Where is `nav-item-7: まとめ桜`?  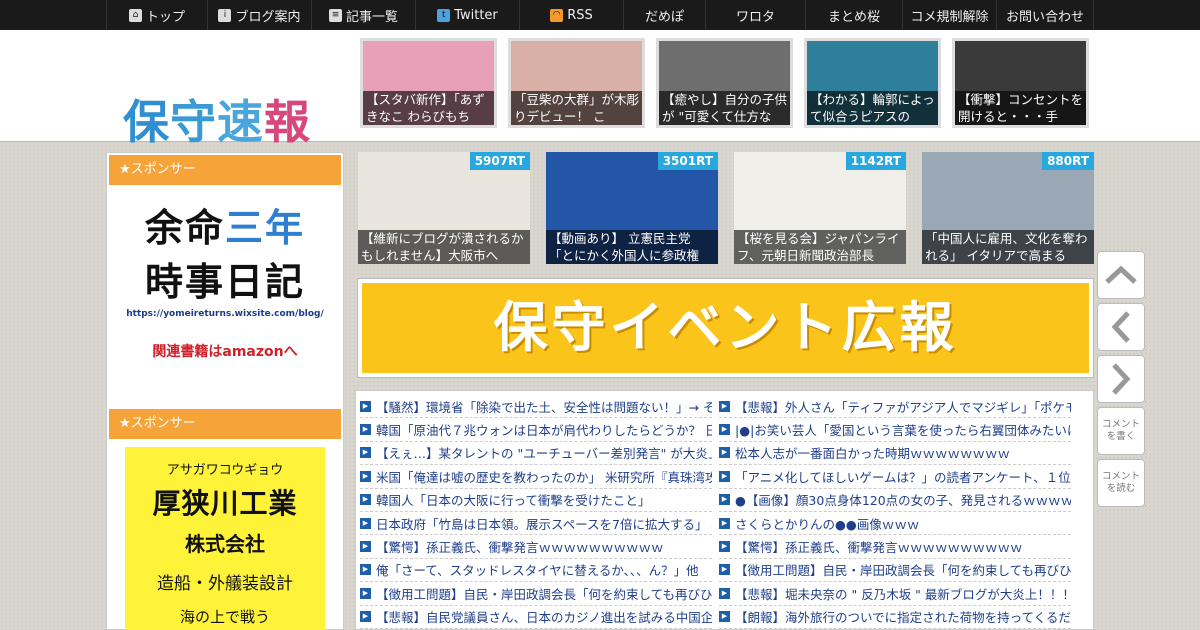 nav-item-7: まとめ桜 is located at coordinates (854, 15).